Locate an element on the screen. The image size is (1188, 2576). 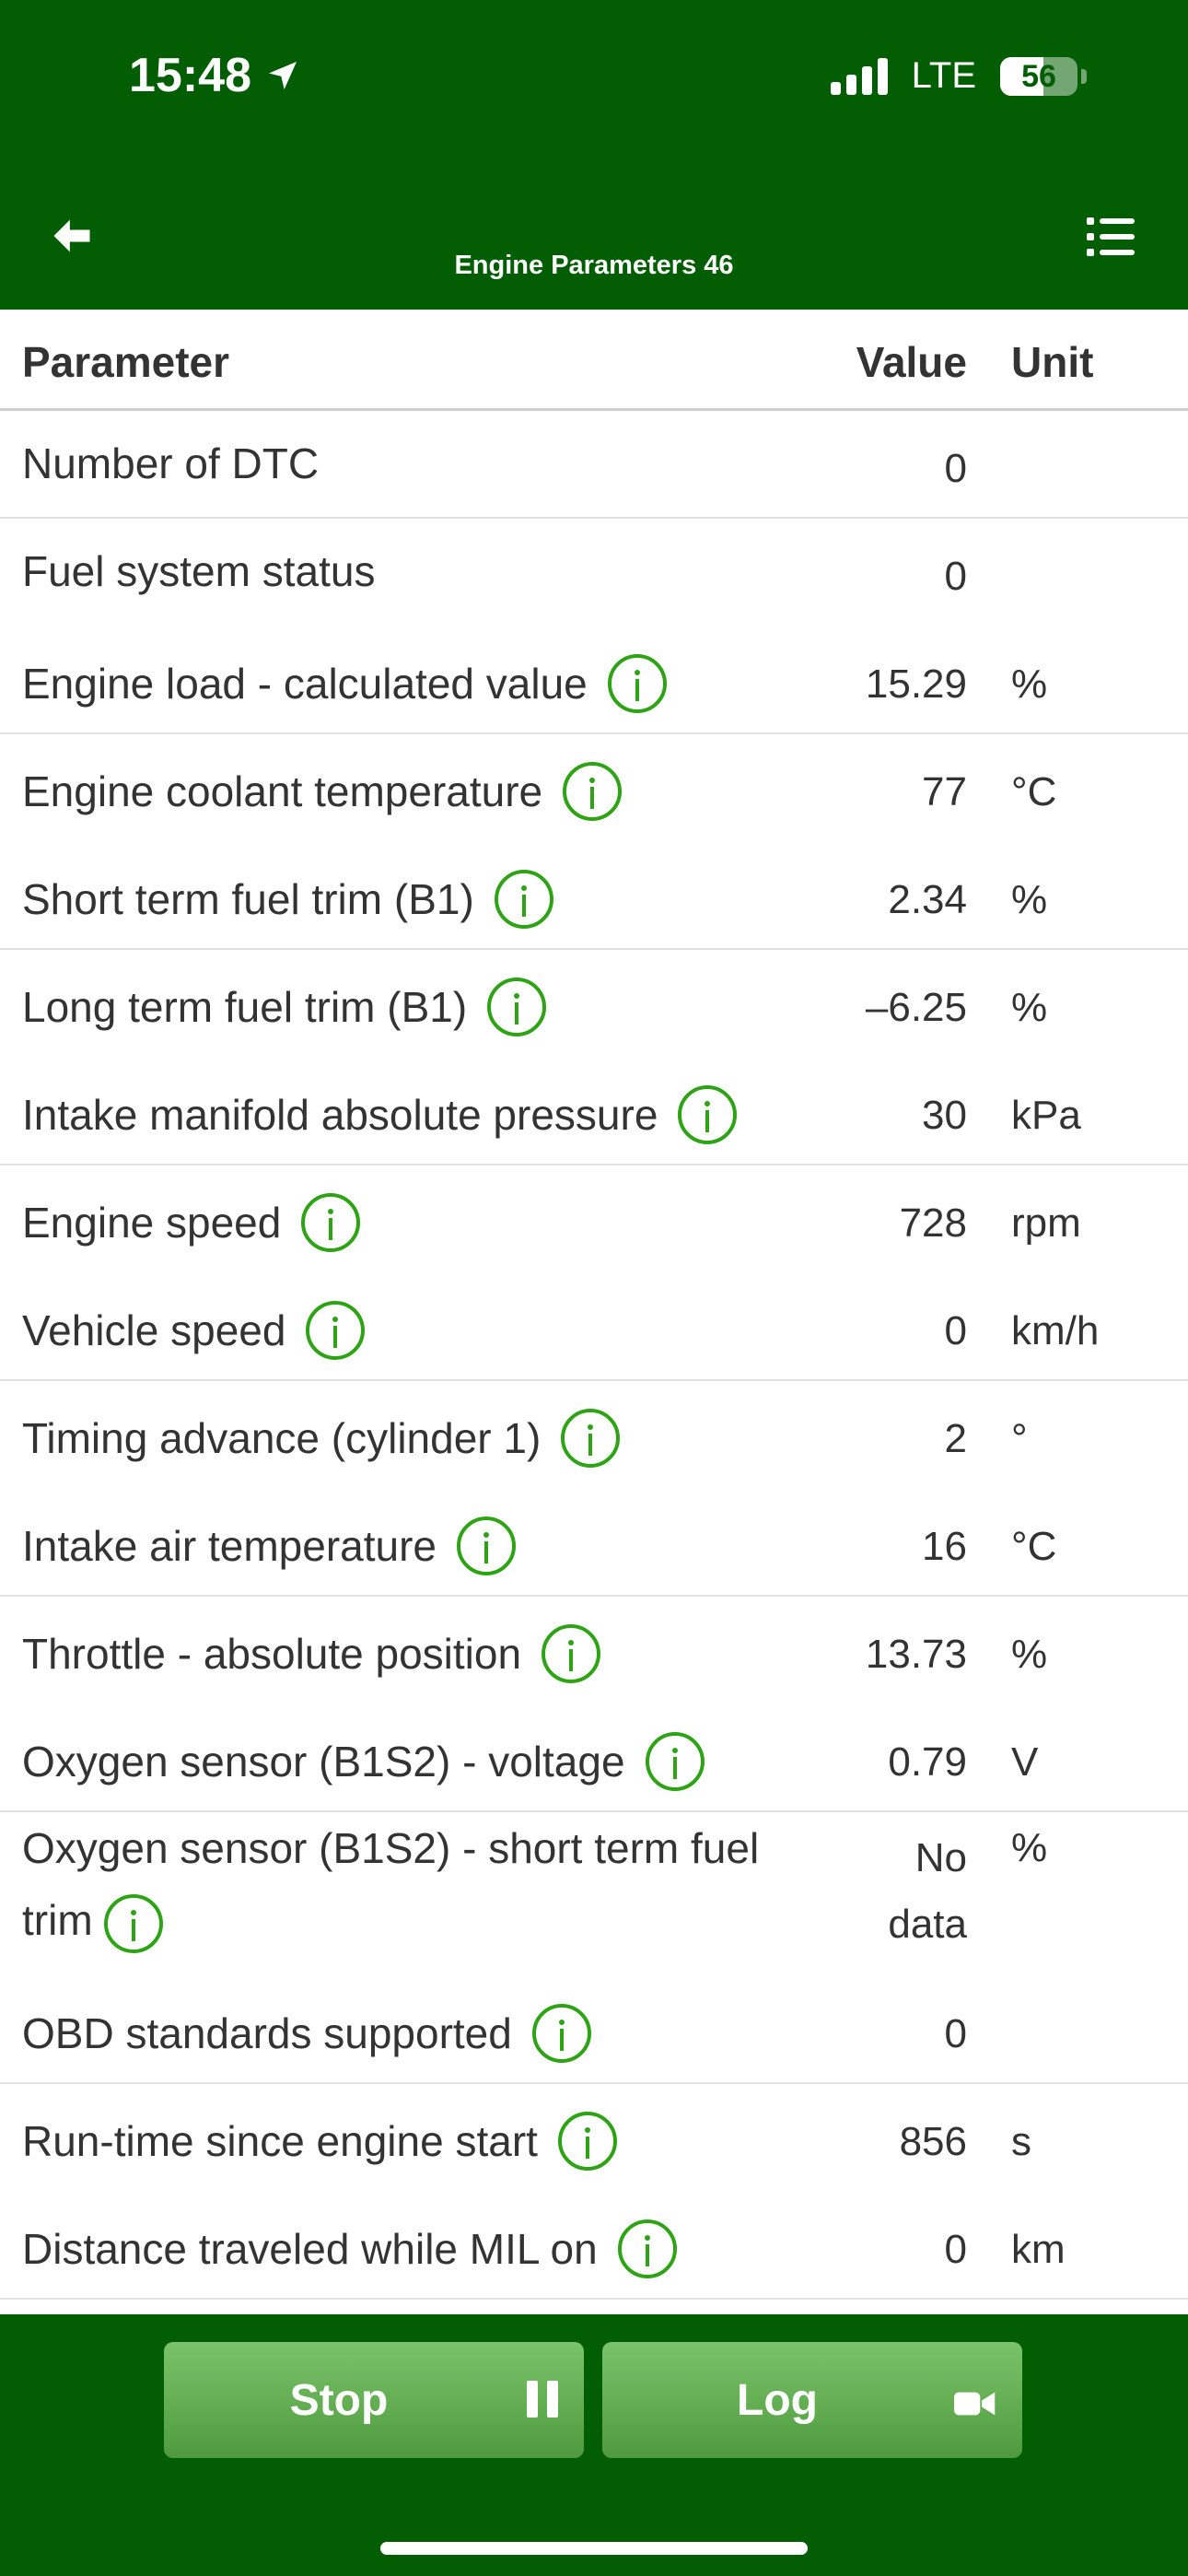
status-time: 15:48 is located at coordinates (215, 75).